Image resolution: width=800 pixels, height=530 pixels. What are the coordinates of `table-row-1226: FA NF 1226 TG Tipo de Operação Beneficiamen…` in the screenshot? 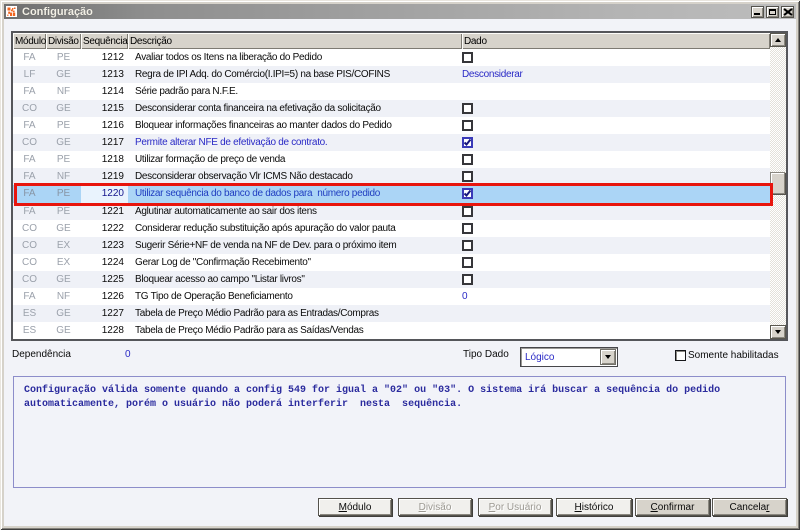 It's located at (391, 296).